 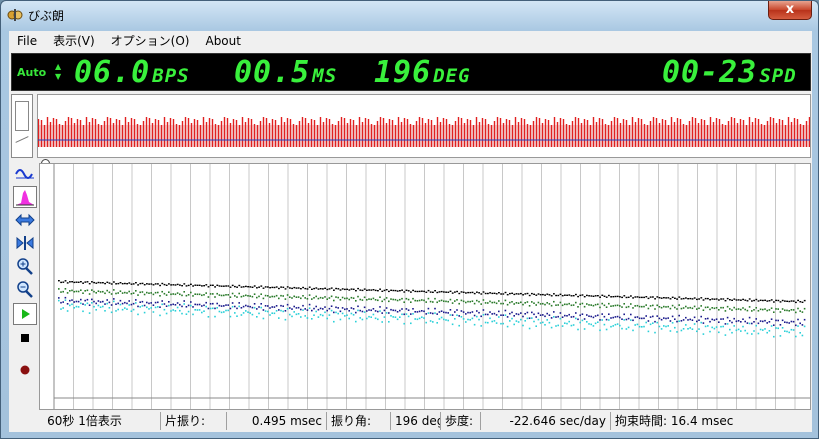 I want to click on stop-button, so click(x=25, y=338).